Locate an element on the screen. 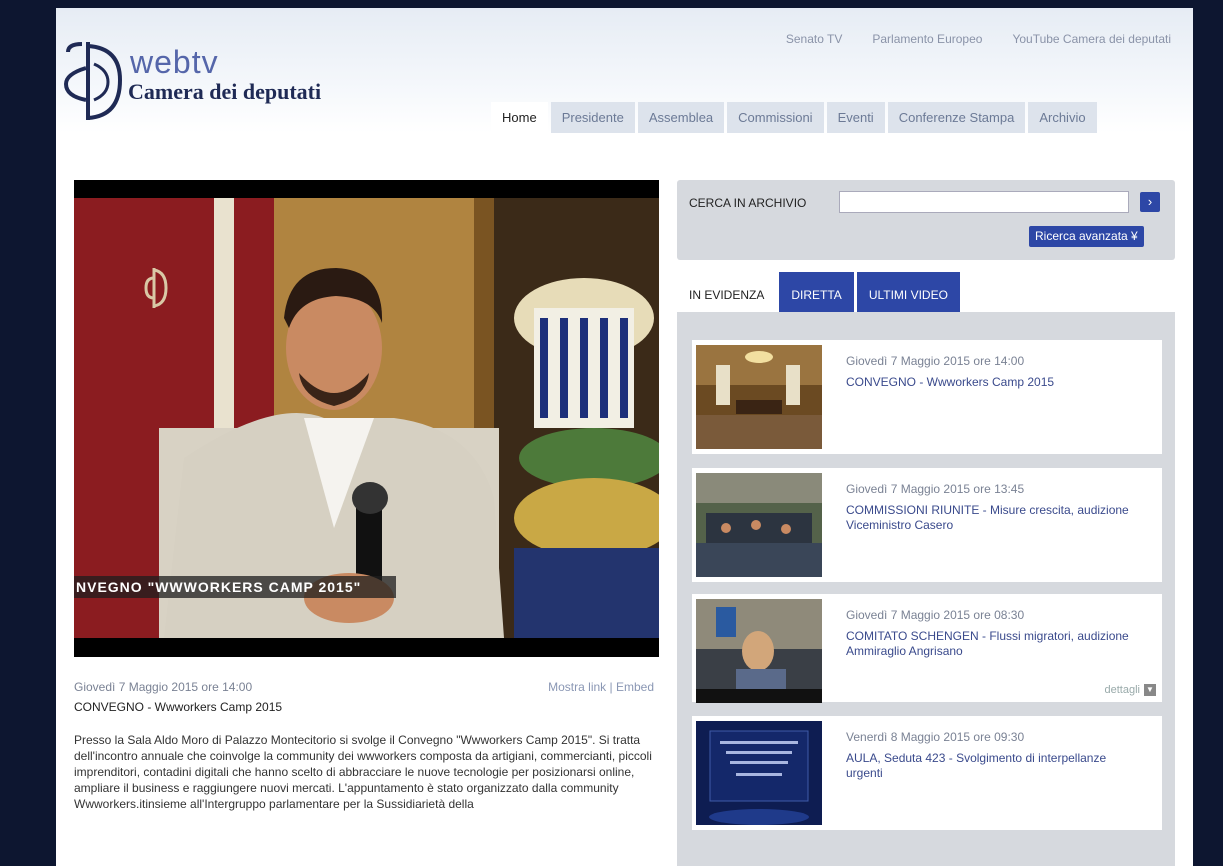 The image size is (1223, 866). site-logo: webtv Camera dei deputati is located at coordinates (229, 83).